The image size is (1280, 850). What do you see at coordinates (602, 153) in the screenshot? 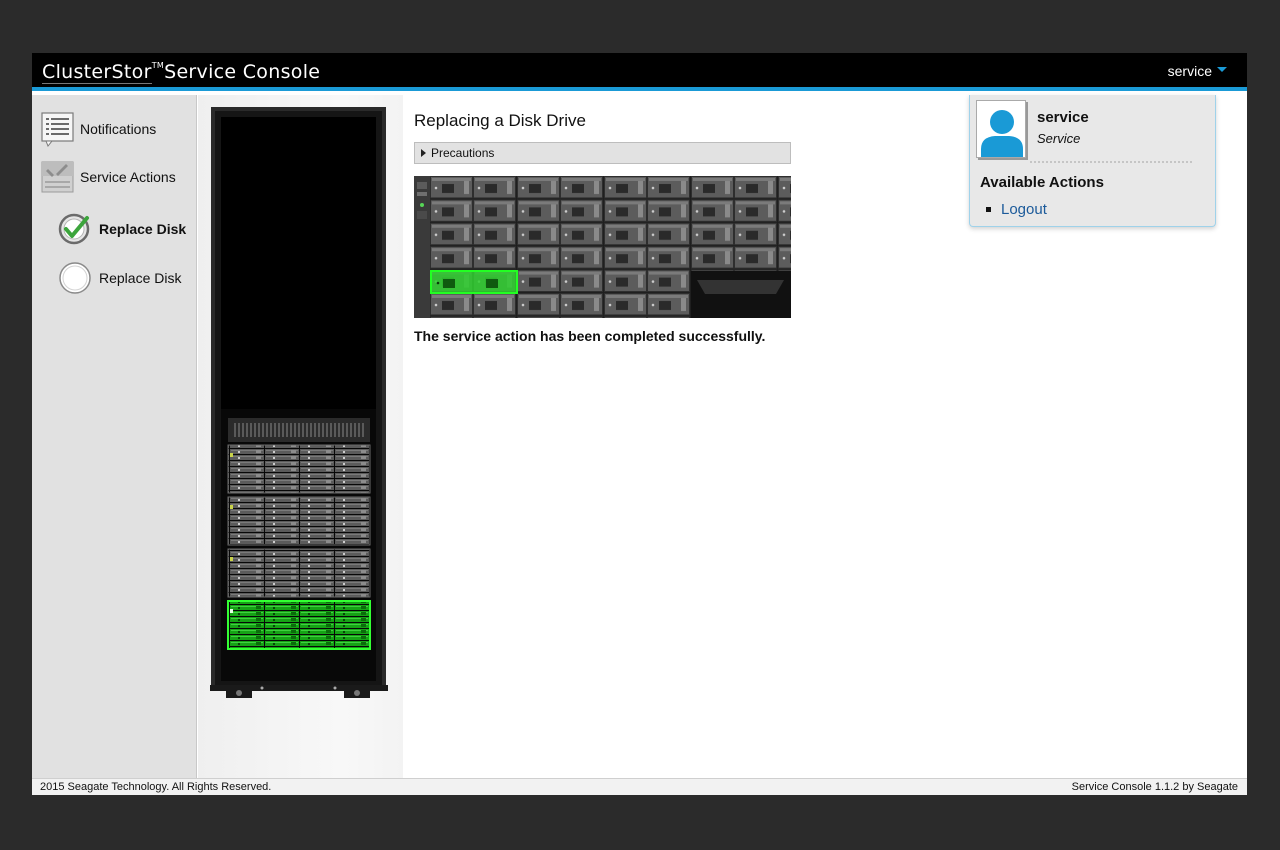
I see `precautions-toggle: Precautions` at bounding box center [602, 153].